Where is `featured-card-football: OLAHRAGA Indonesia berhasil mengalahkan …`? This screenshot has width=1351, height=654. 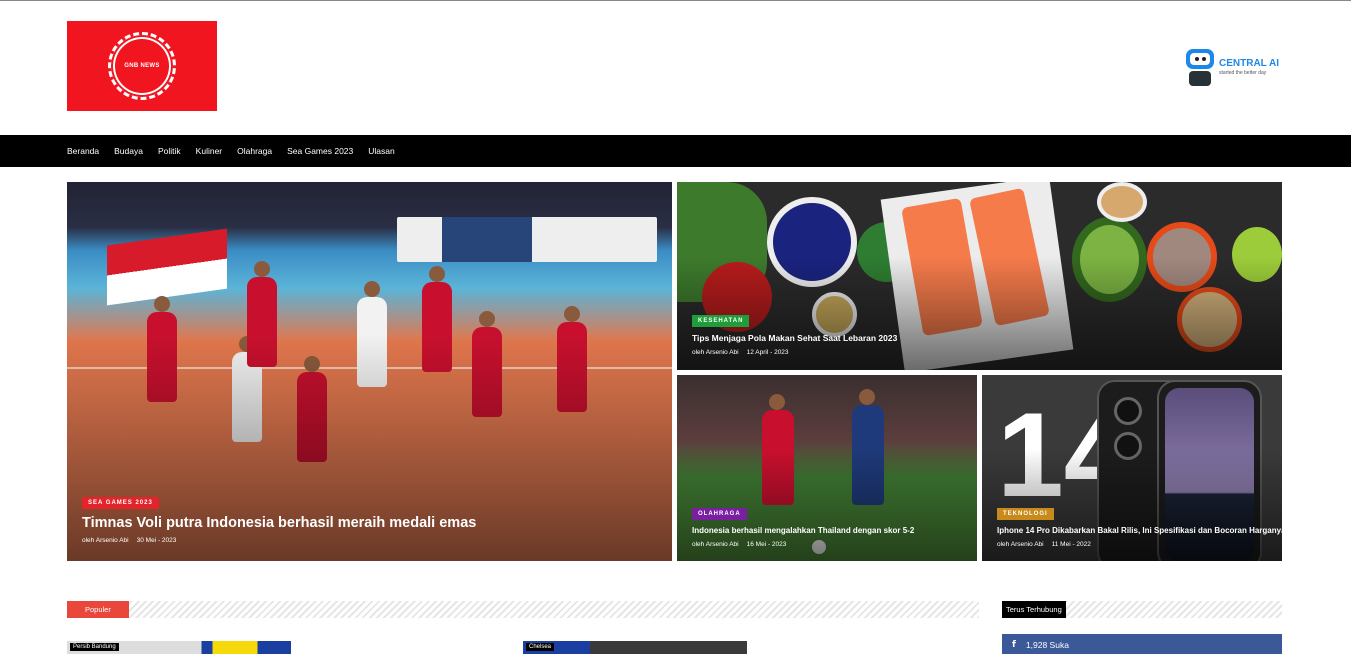
featured-card-football: OLAHRAGA Indonesia berhasil mengalahkan … is located at coordinates (827, 468).